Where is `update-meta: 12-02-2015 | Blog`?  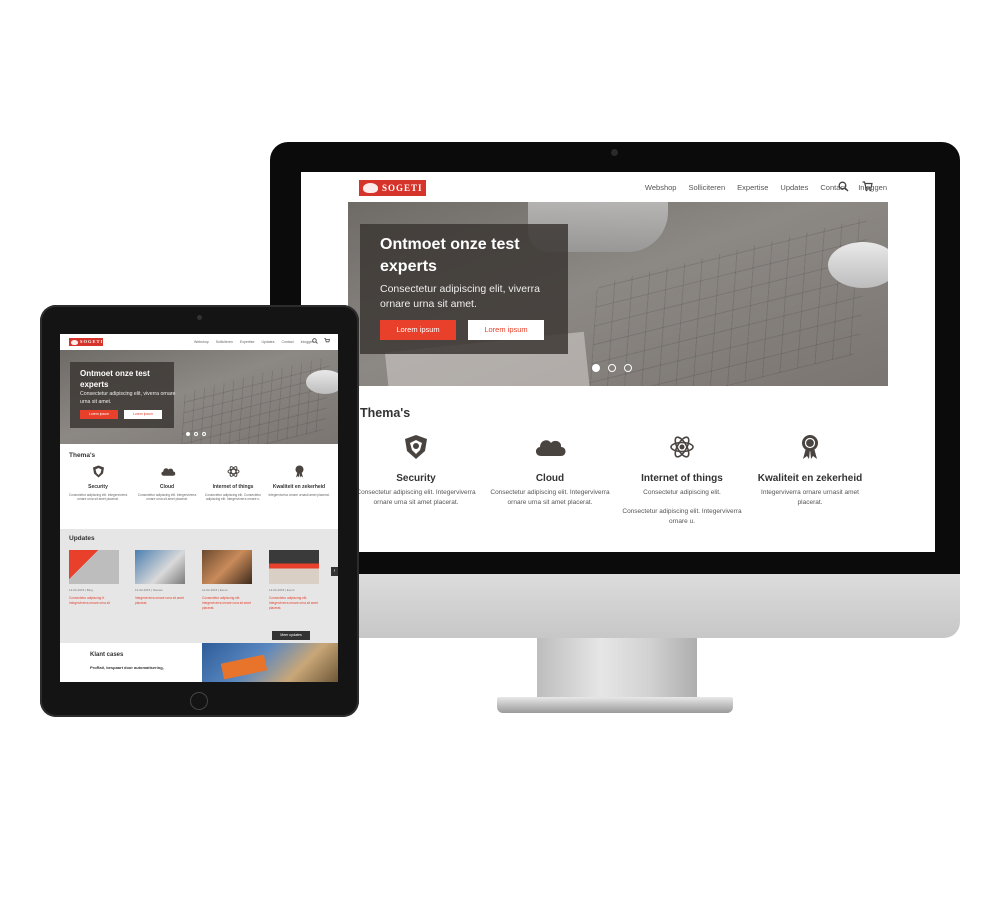 update-meta: 12-02-2015 | Blog is located at coordinates (81, 590).